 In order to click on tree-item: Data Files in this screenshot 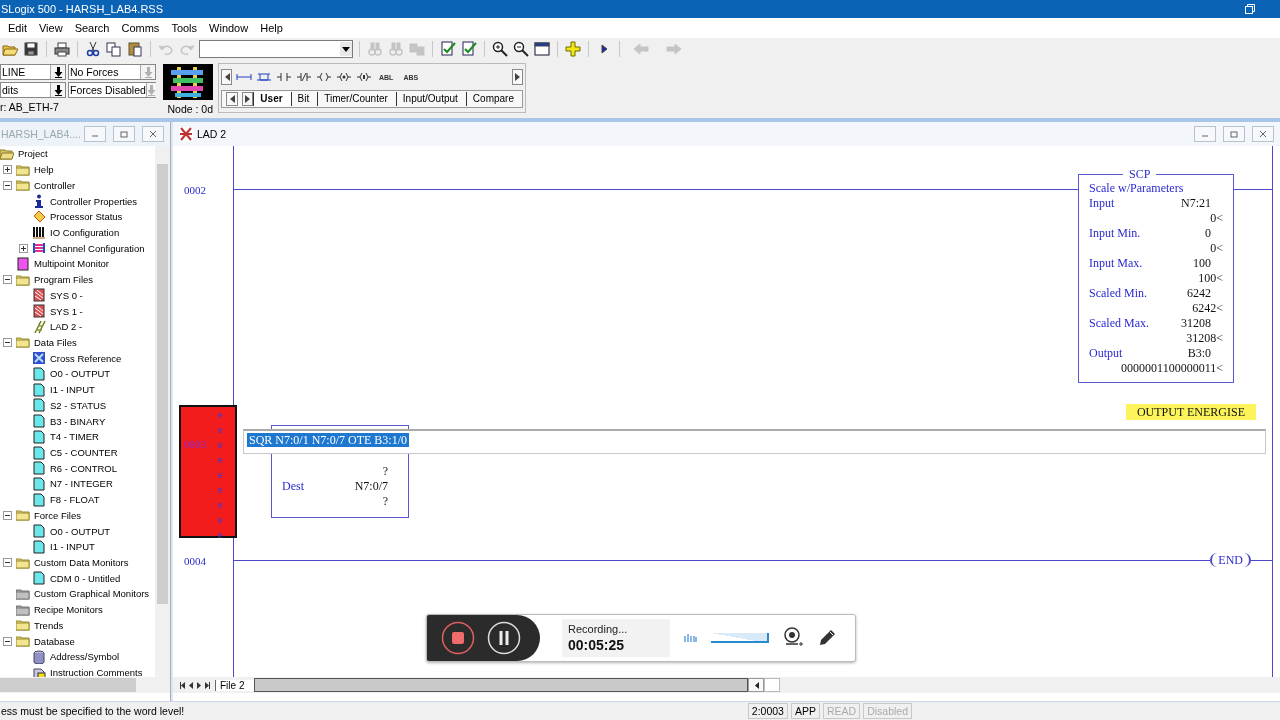, I will do `click(77, 342)`.